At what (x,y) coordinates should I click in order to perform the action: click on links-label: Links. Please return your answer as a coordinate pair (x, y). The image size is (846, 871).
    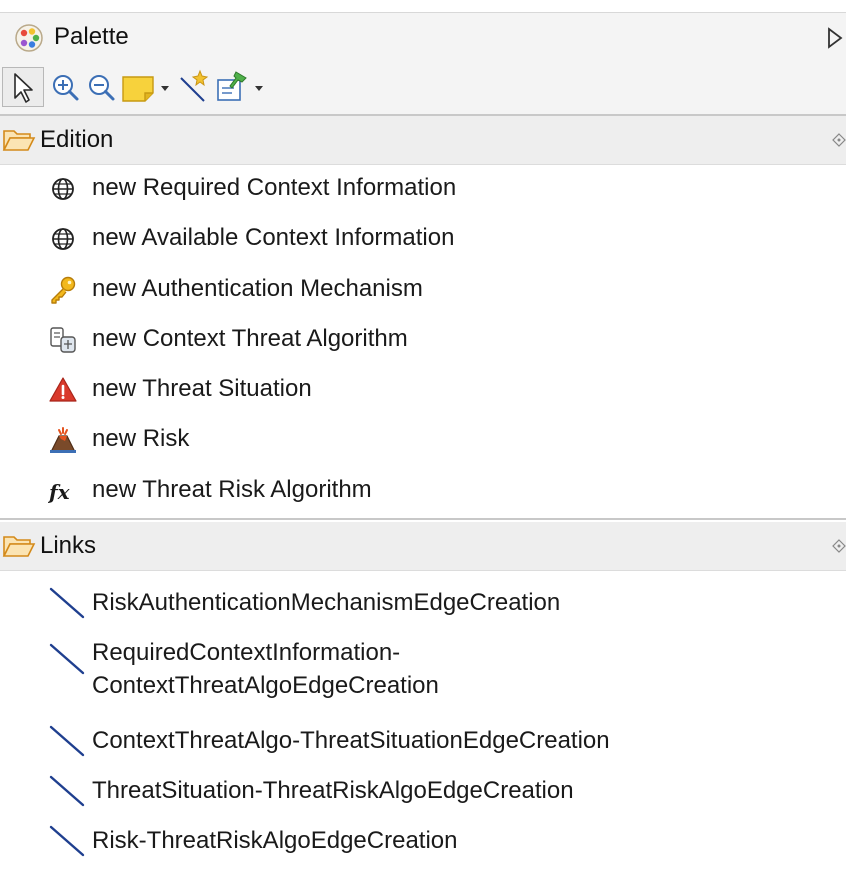
    Looking at the image, I should click on (68, 545).